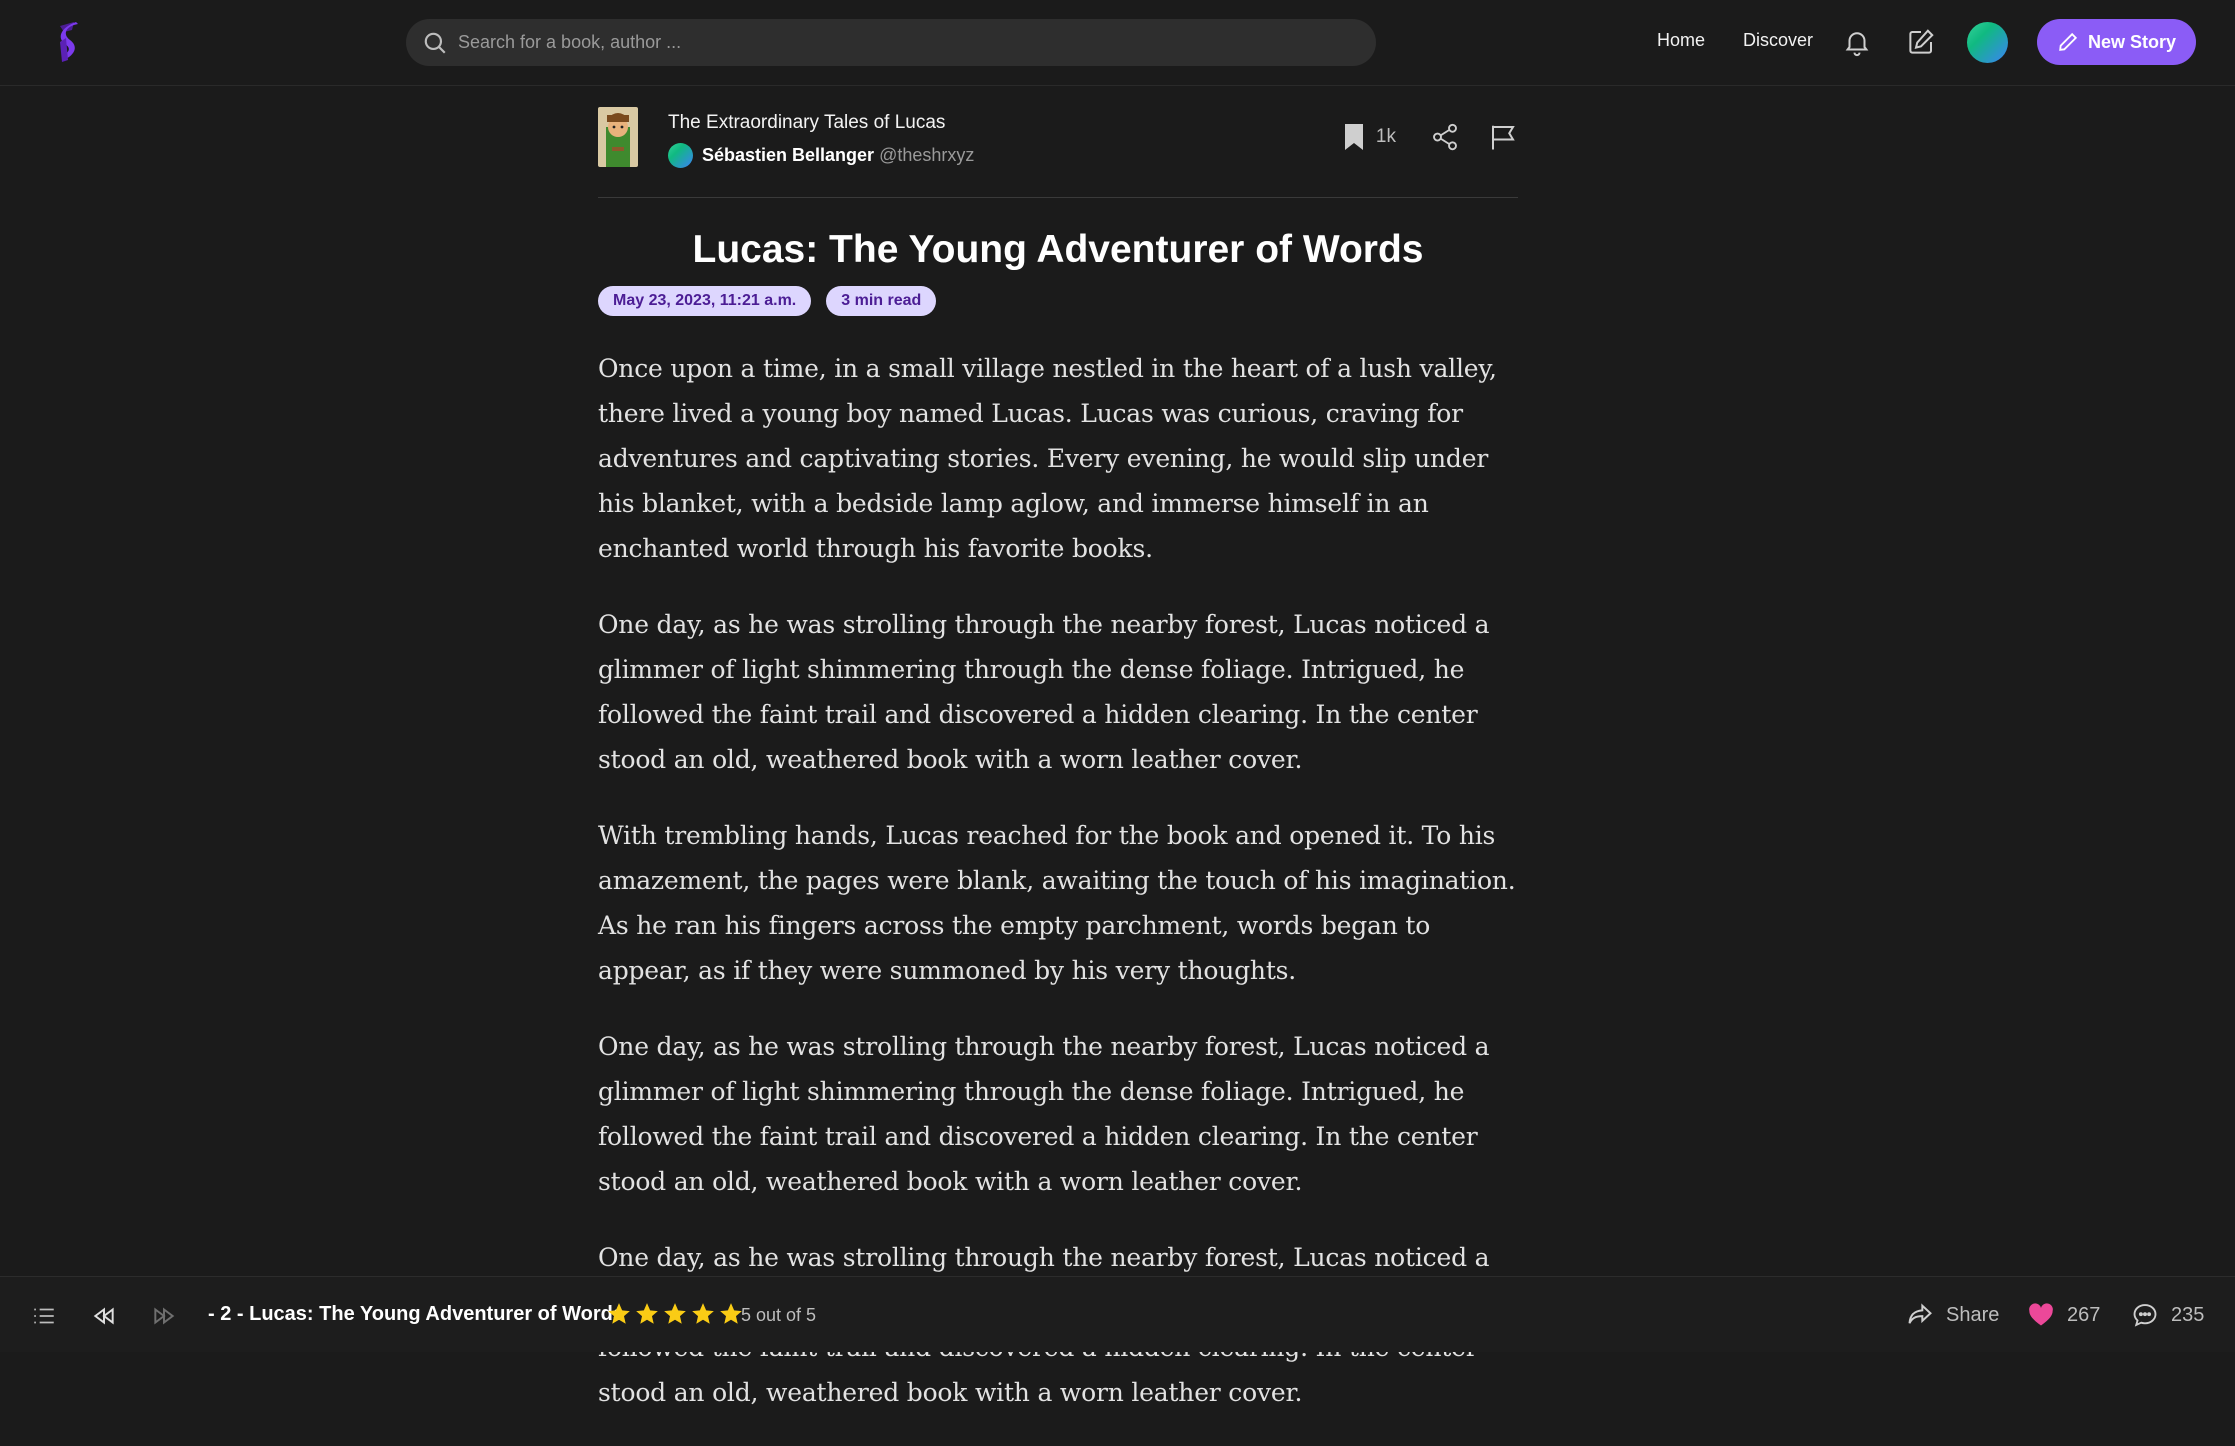 The height and width of the screenshot is (1446, 2235). Describe the element at coordinates (1987, 42) in the screenshot. I see `user-avatar` at that location.